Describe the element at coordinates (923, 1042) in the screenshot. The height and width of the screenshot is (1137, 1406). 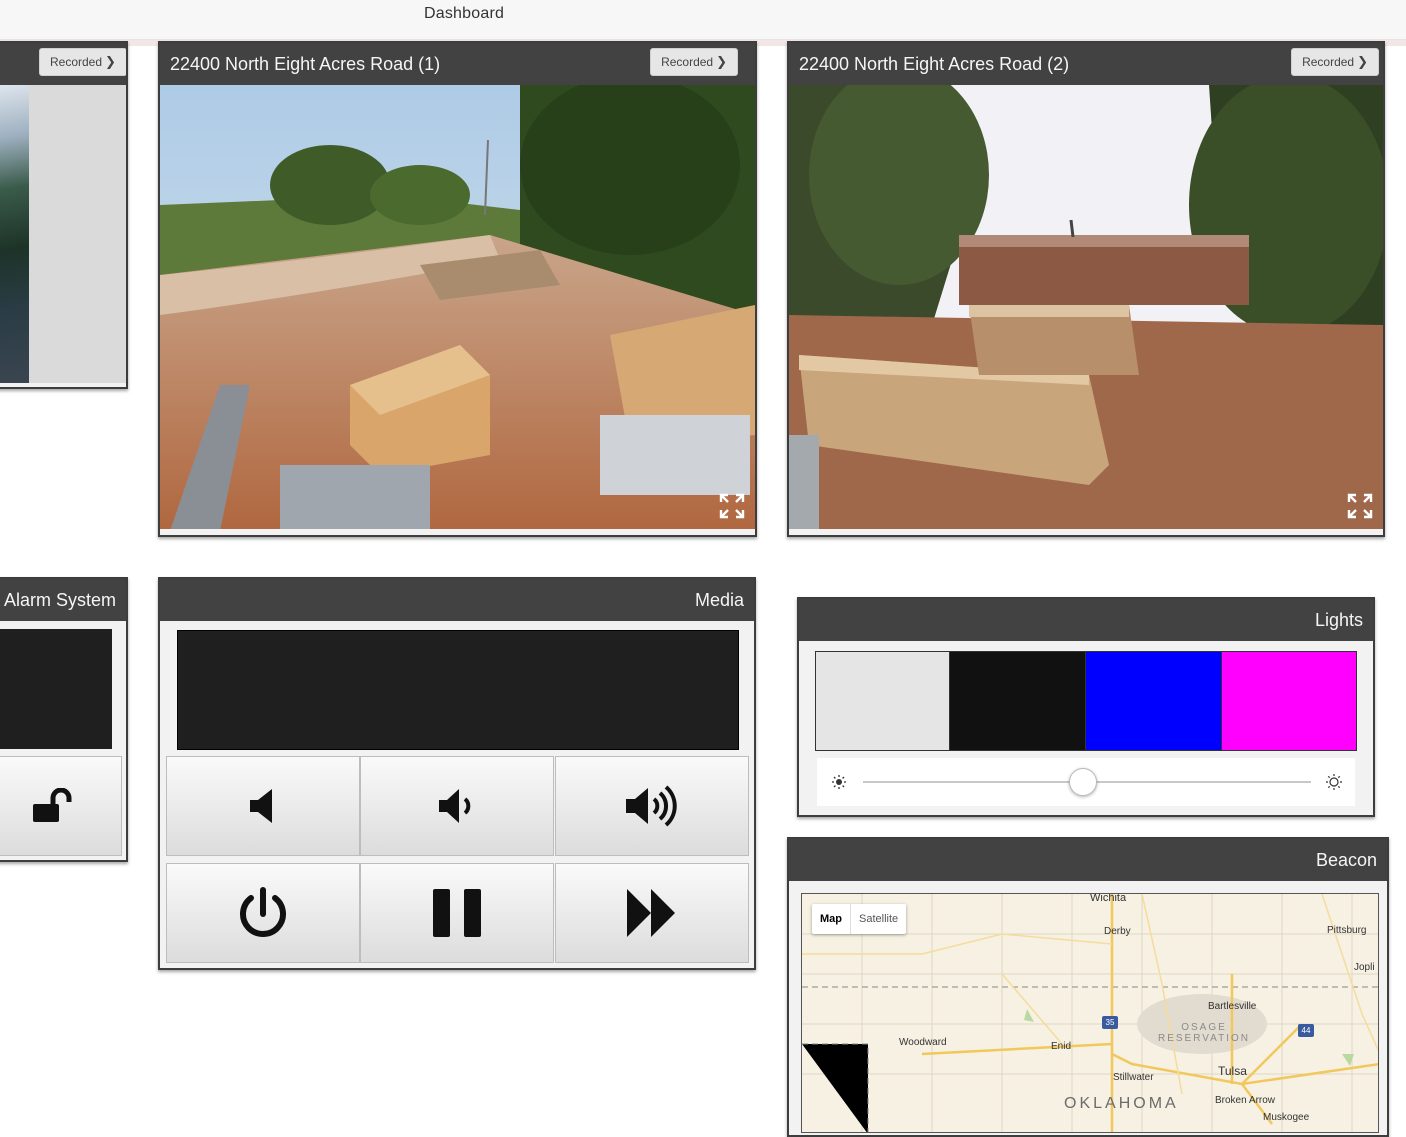
I see `map-label-woodward: Woodward` at that location.